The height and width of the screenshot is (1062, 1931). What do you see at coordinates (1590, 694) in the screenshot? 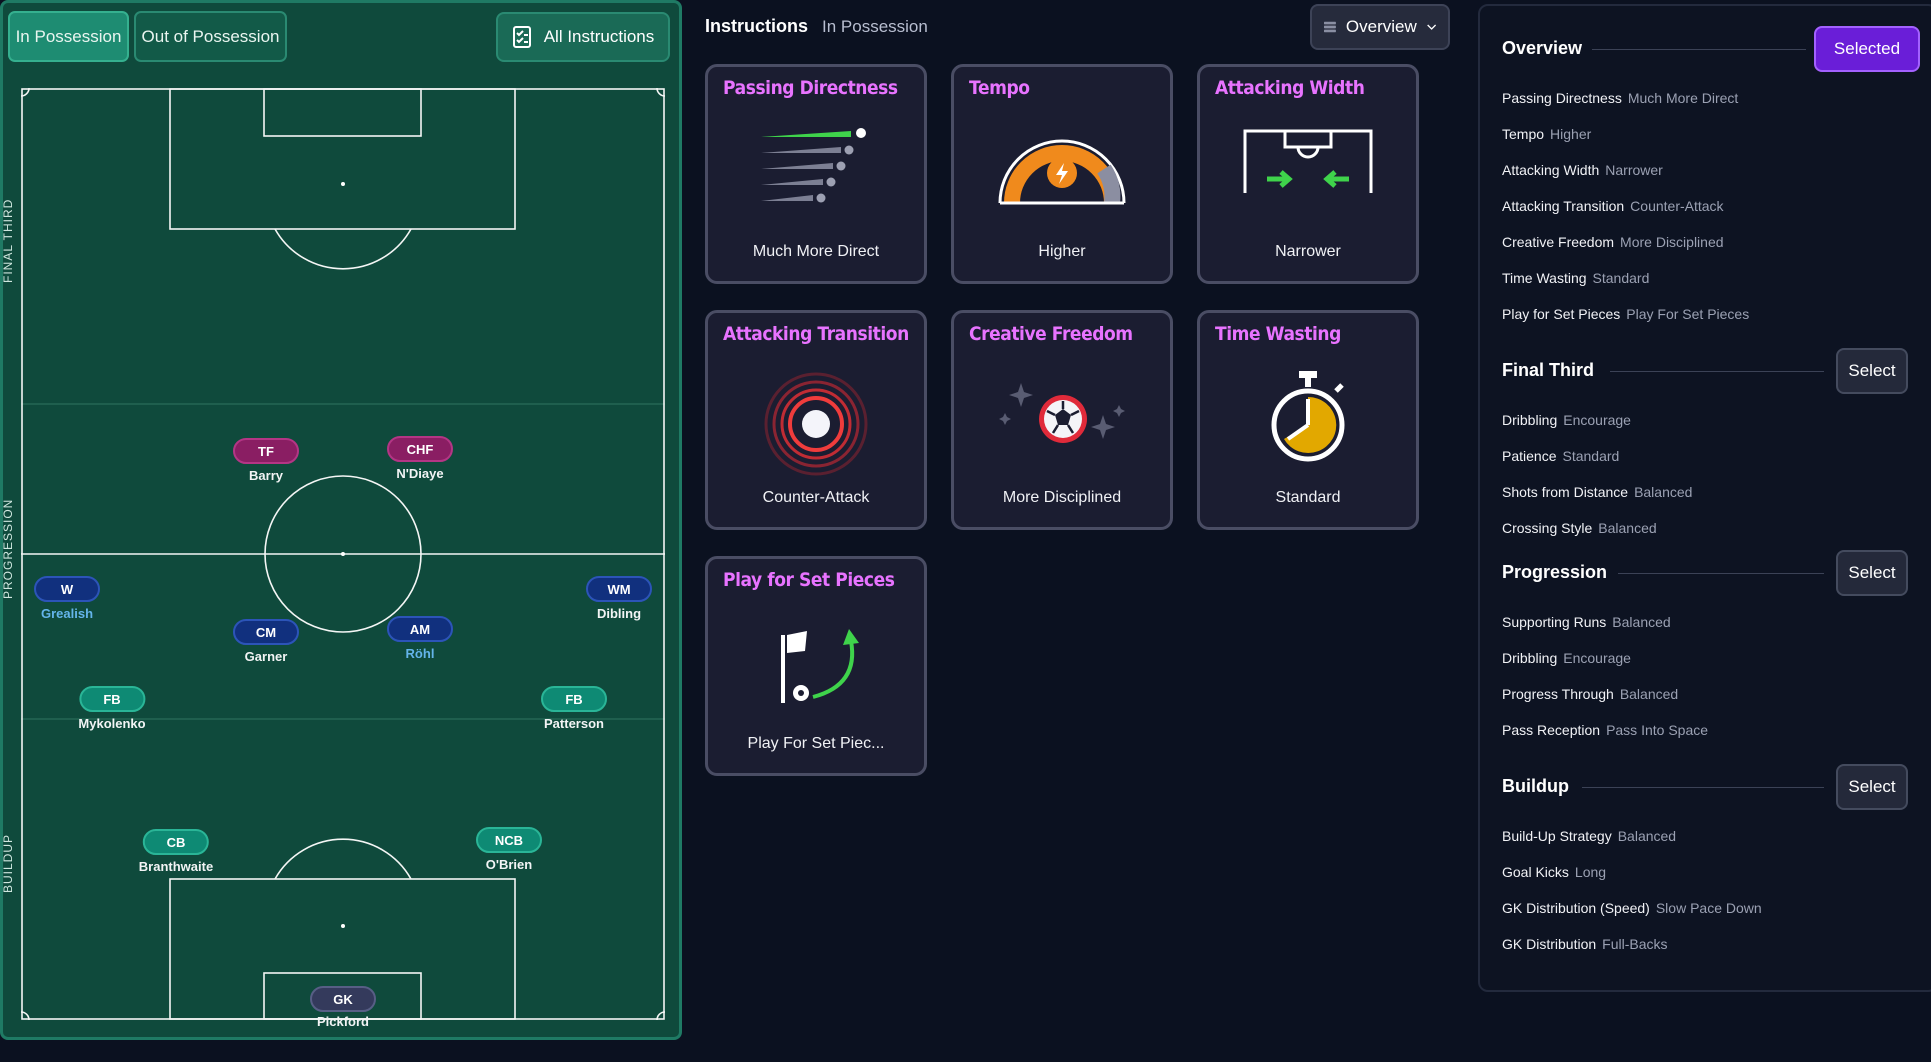
I see `progression-row: Progress Through Balanced` at bounding box center [1590, 694].